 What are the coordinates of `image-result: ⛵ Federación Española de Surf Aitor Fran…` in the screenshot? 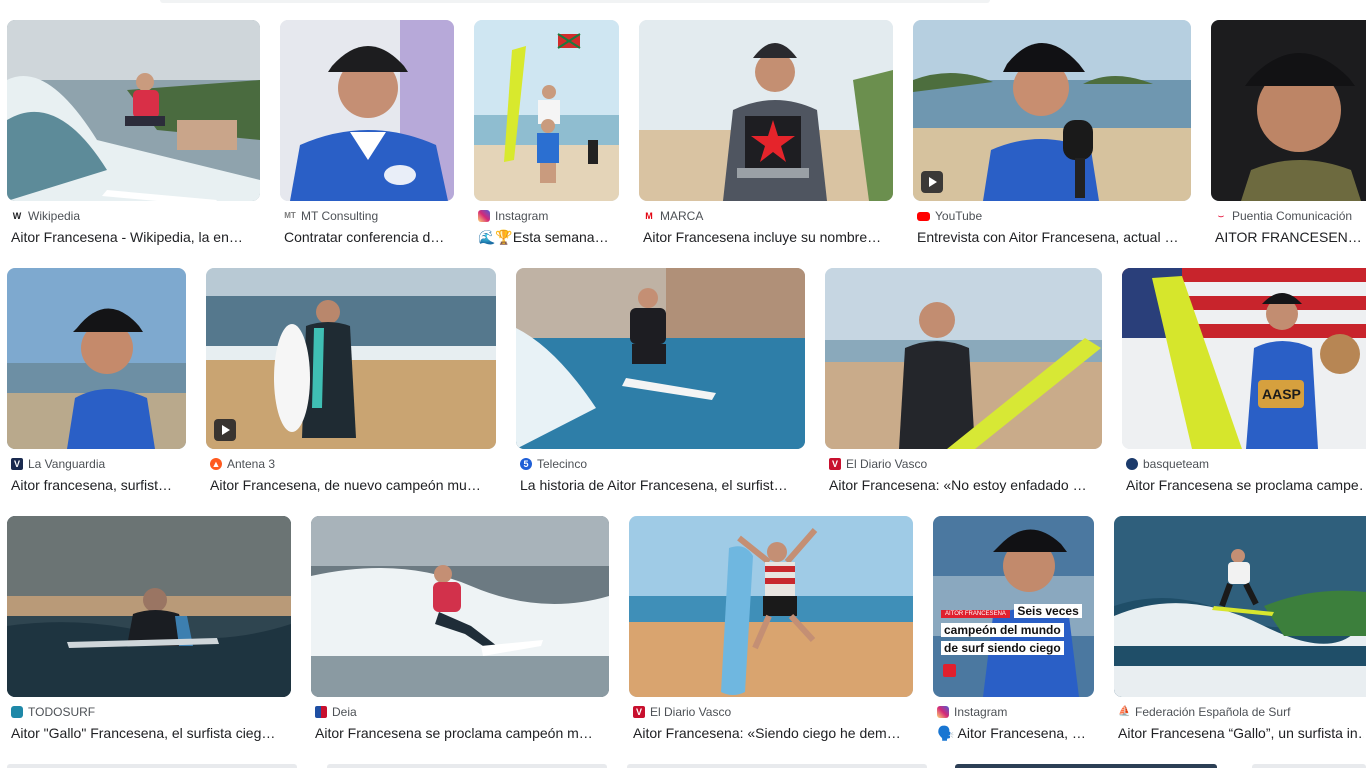 It's located at (1240, 634).